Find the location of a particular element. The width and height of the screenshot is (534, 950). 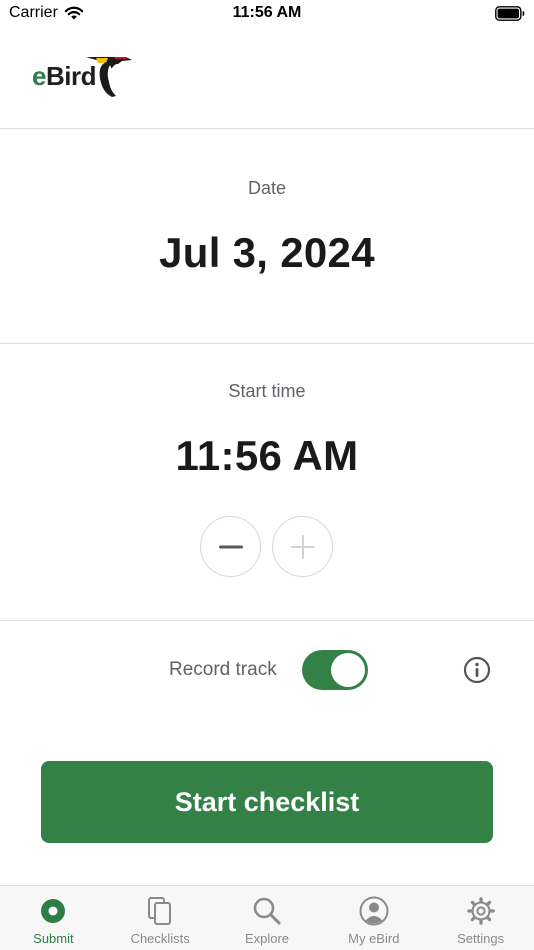

start-time-value: 11:56 AM is located at coordinates (267, 456).